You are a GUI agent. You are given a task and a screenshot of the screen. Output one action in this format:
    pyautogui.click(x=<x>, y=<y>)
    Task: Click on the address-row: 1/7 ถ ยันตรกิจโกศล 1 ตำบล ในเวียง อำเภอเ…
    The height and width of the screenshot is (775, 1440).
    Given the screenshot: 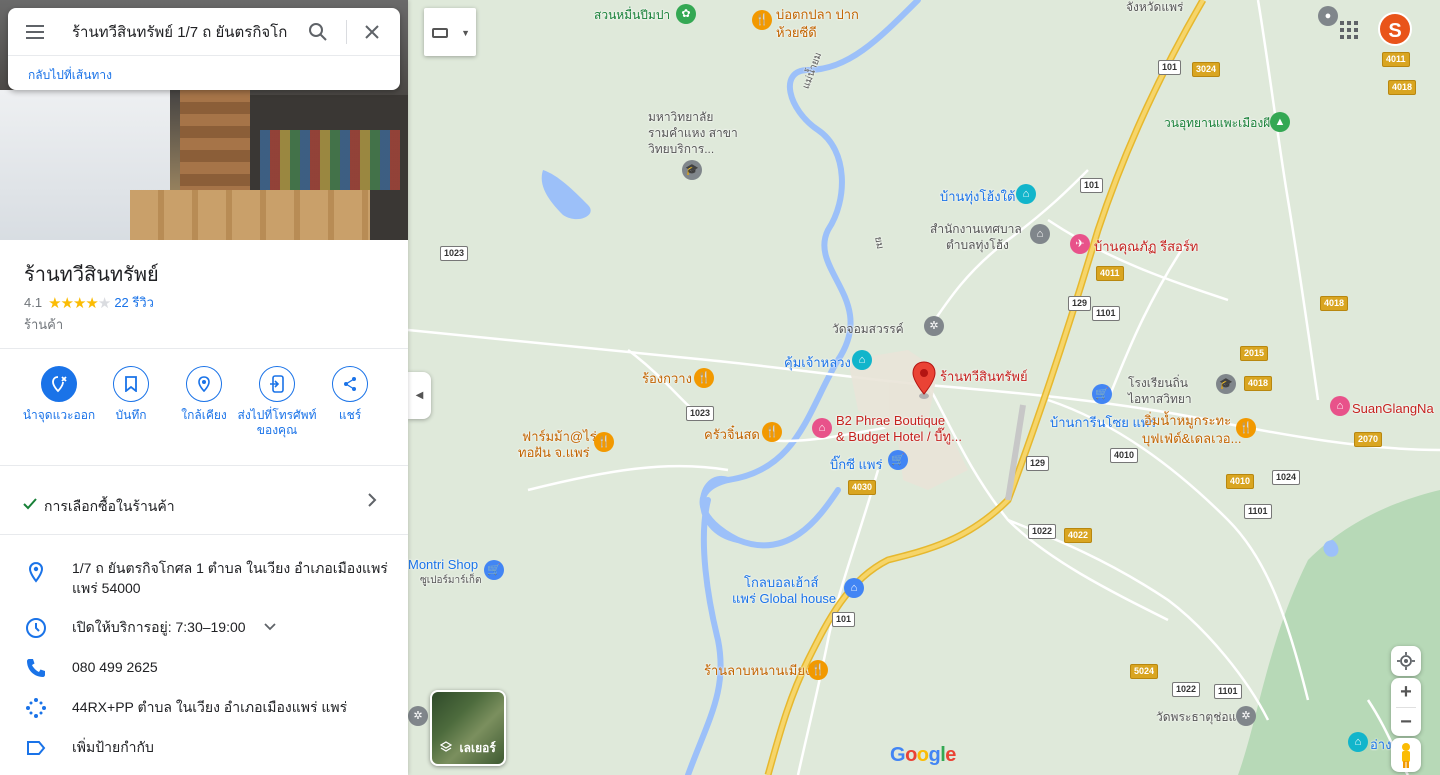 What is the action you would take?
    pyautogui.click(x=204, y=578)
    